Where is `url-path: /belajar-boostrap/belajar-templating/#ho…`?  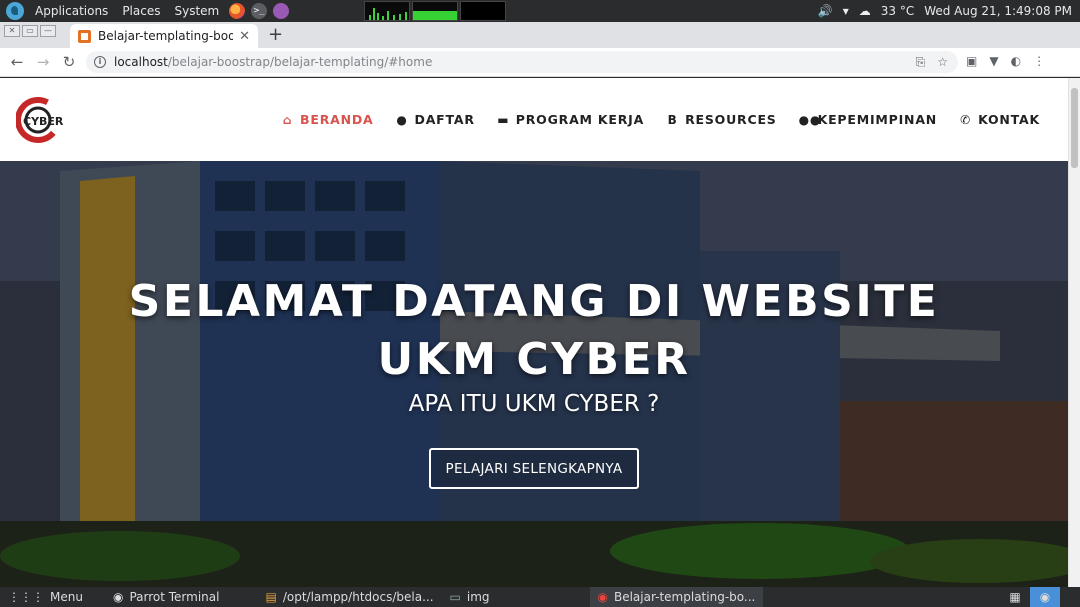
url-path: /belajar-boostrap/belajar-templating/#ho… is located at coordinates (300, 62).